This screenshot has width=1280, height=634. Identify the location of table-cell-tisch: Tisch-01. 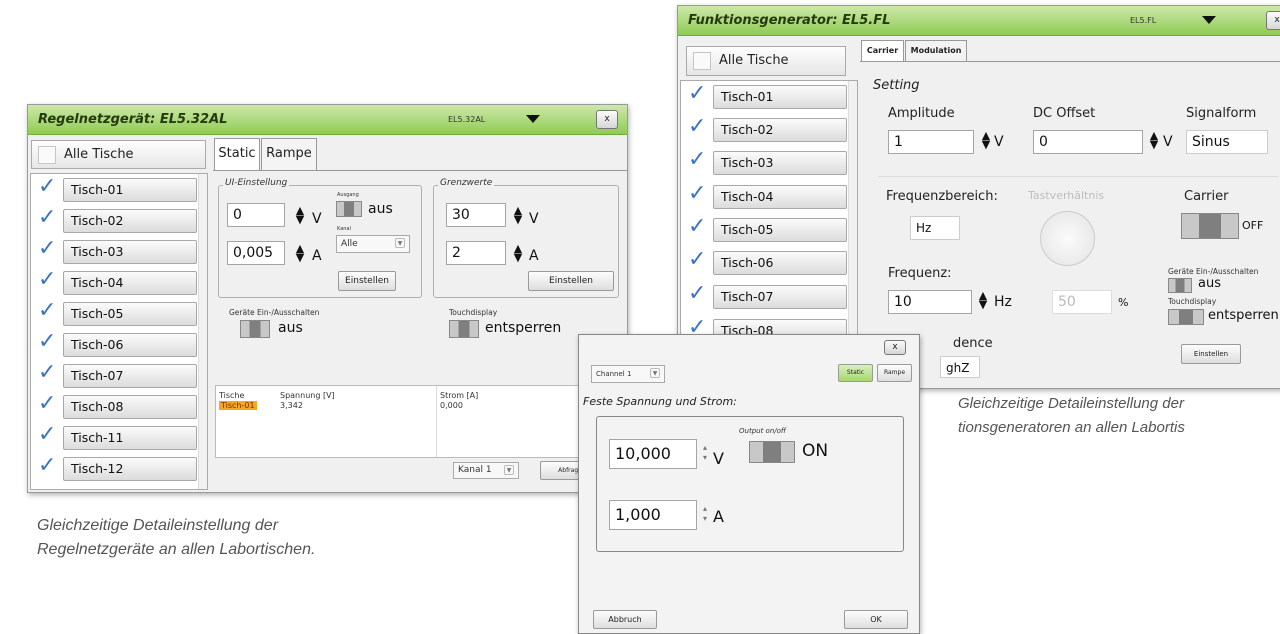
(238, 405).